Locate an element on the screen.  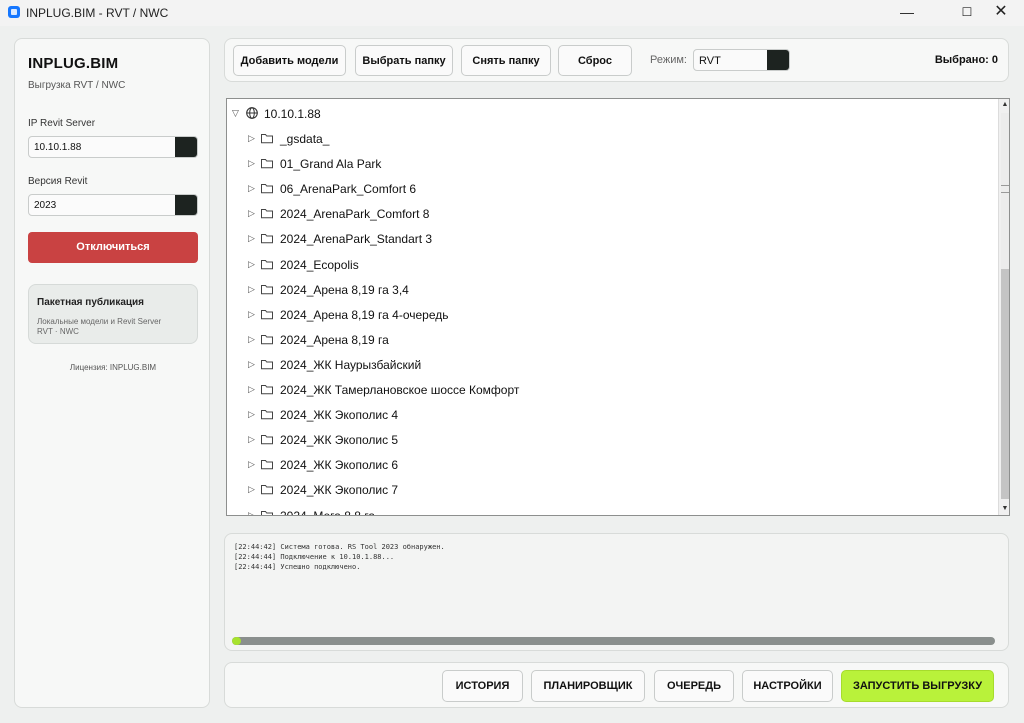
tree-folder-item: ▷ 2024_ЖК Экополис 4 is located at coordinates (607, 414).